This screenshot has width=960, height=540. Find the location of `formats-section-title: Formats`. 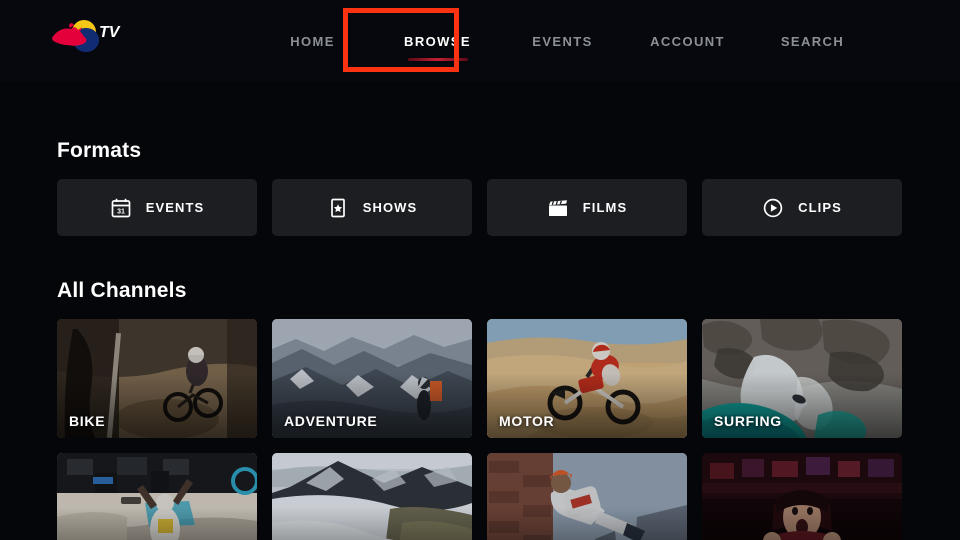

formats-section-title: Formats is located at coordinates (99, 150).